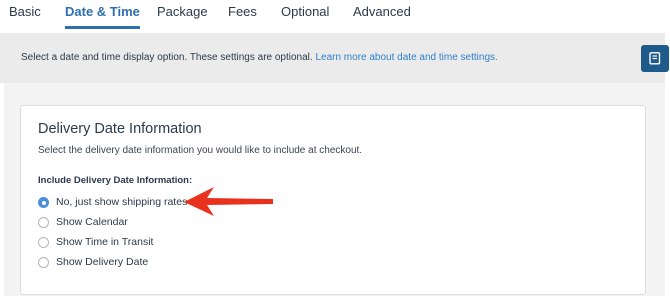 This screenshot has height=296, width=670. I want to click on radio-button-checked, so click(43, 202).